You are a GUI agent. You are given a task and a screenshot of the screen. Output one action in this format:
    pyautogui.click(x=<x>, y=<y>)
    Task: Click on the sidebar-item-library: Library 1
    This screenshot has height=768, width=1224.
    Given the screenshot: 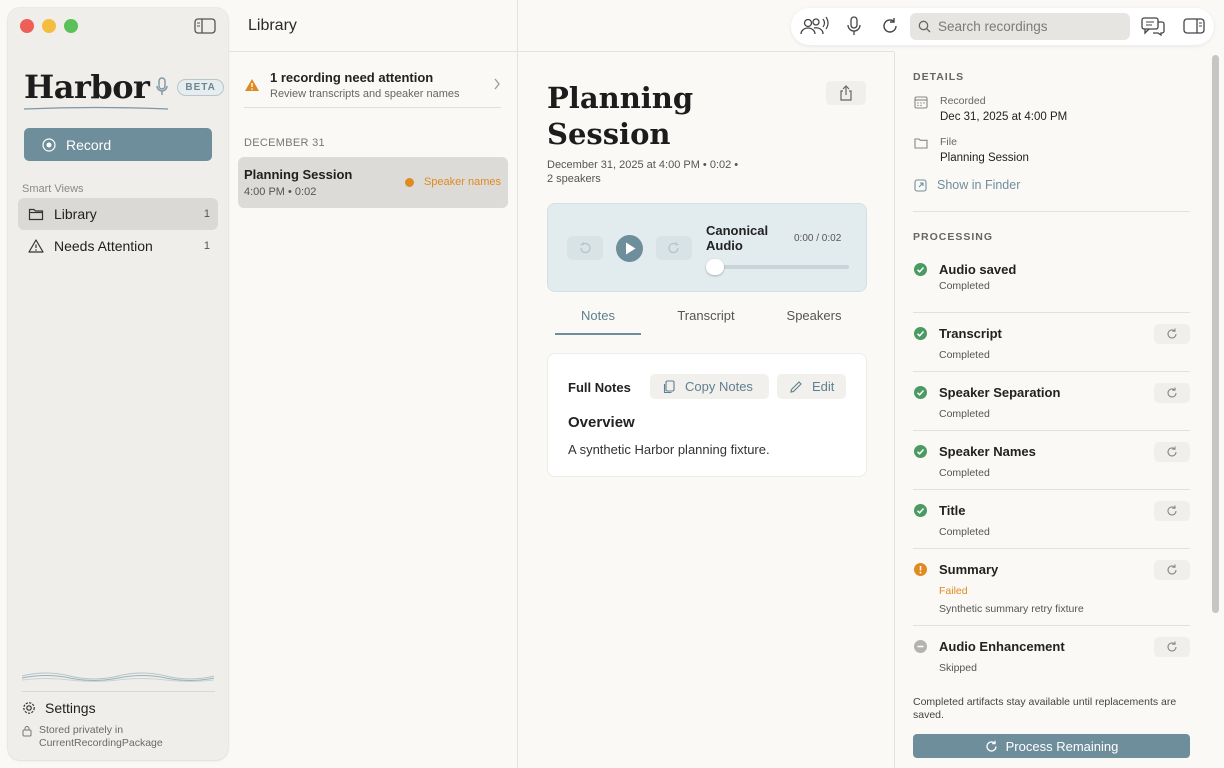 What is the action you would take?
    pyautogui.click(x=118, y=214)
    